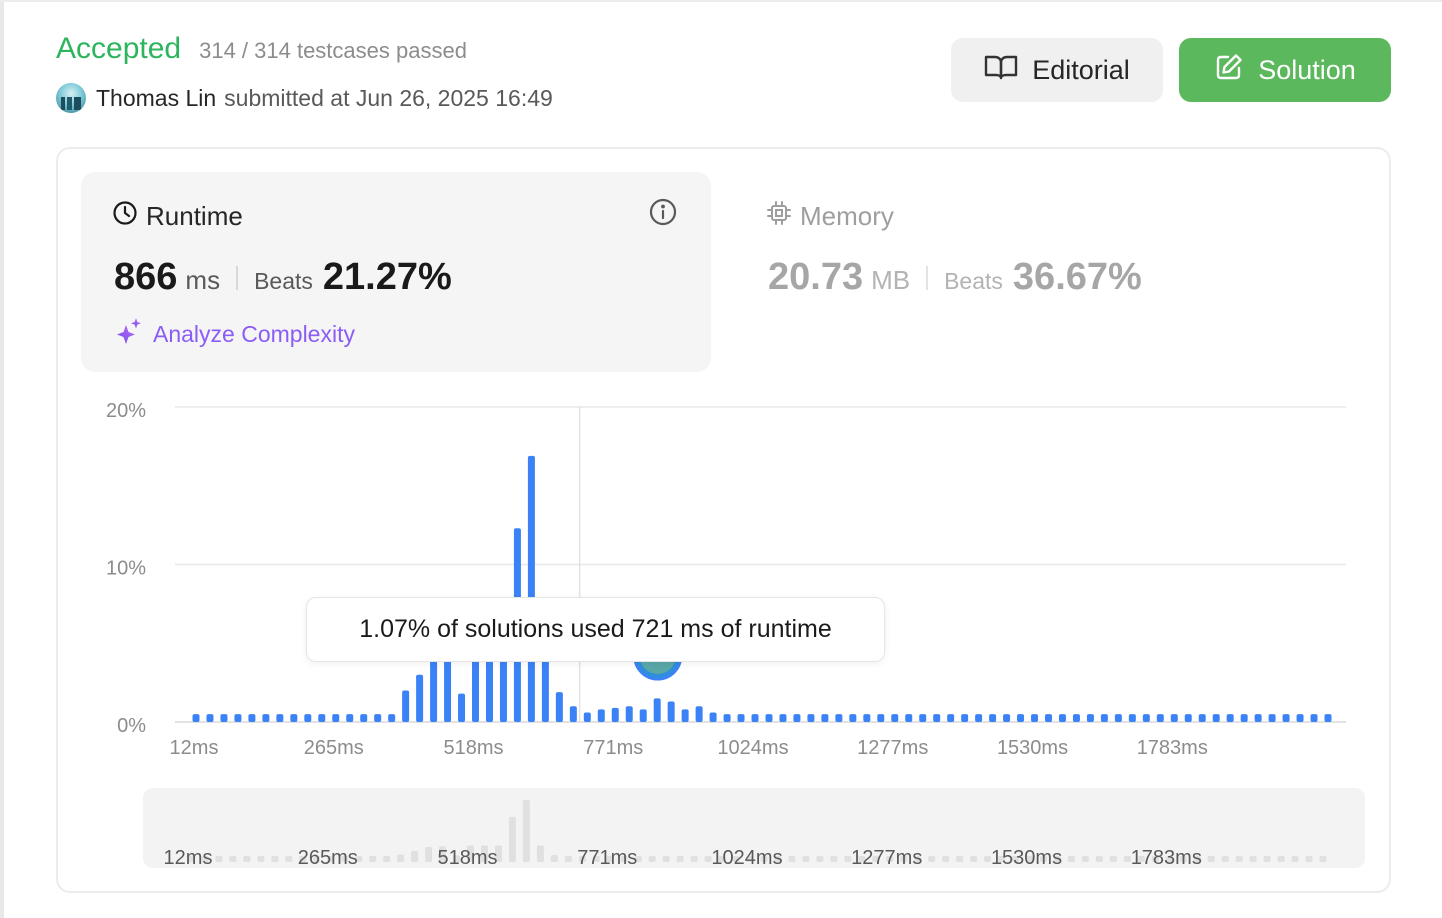 The image size is (1442, 918). What do you see at coordinates (334, 748) in the screenshot?
I see `x-tick-label: 265ms` at bounding box center [334, 748].